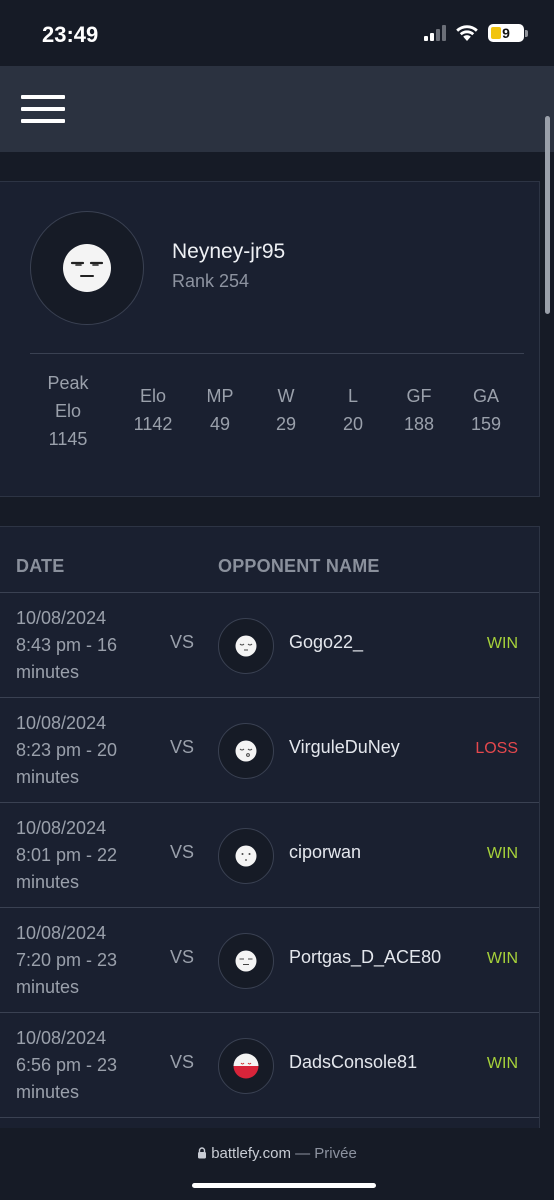 The height and width of the screenshot is (1200, 554). What do you see at coordinates (229, 251) in the screenshot?
I see `player-name: Neyney-jr95` at bounding box center [229, 251].